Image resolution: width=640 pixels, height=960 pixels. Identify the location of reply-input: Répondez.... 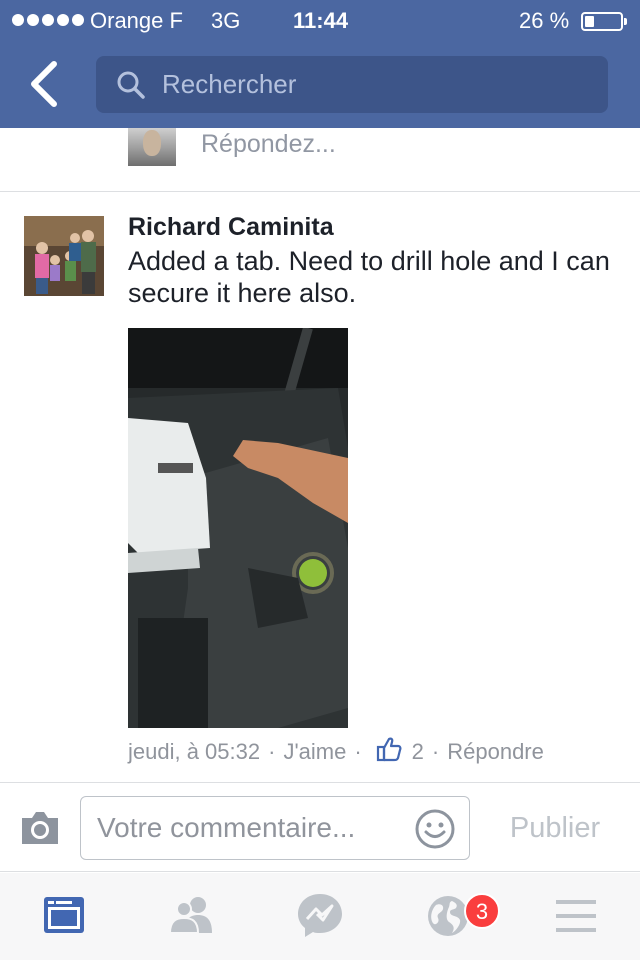
(268, 144).